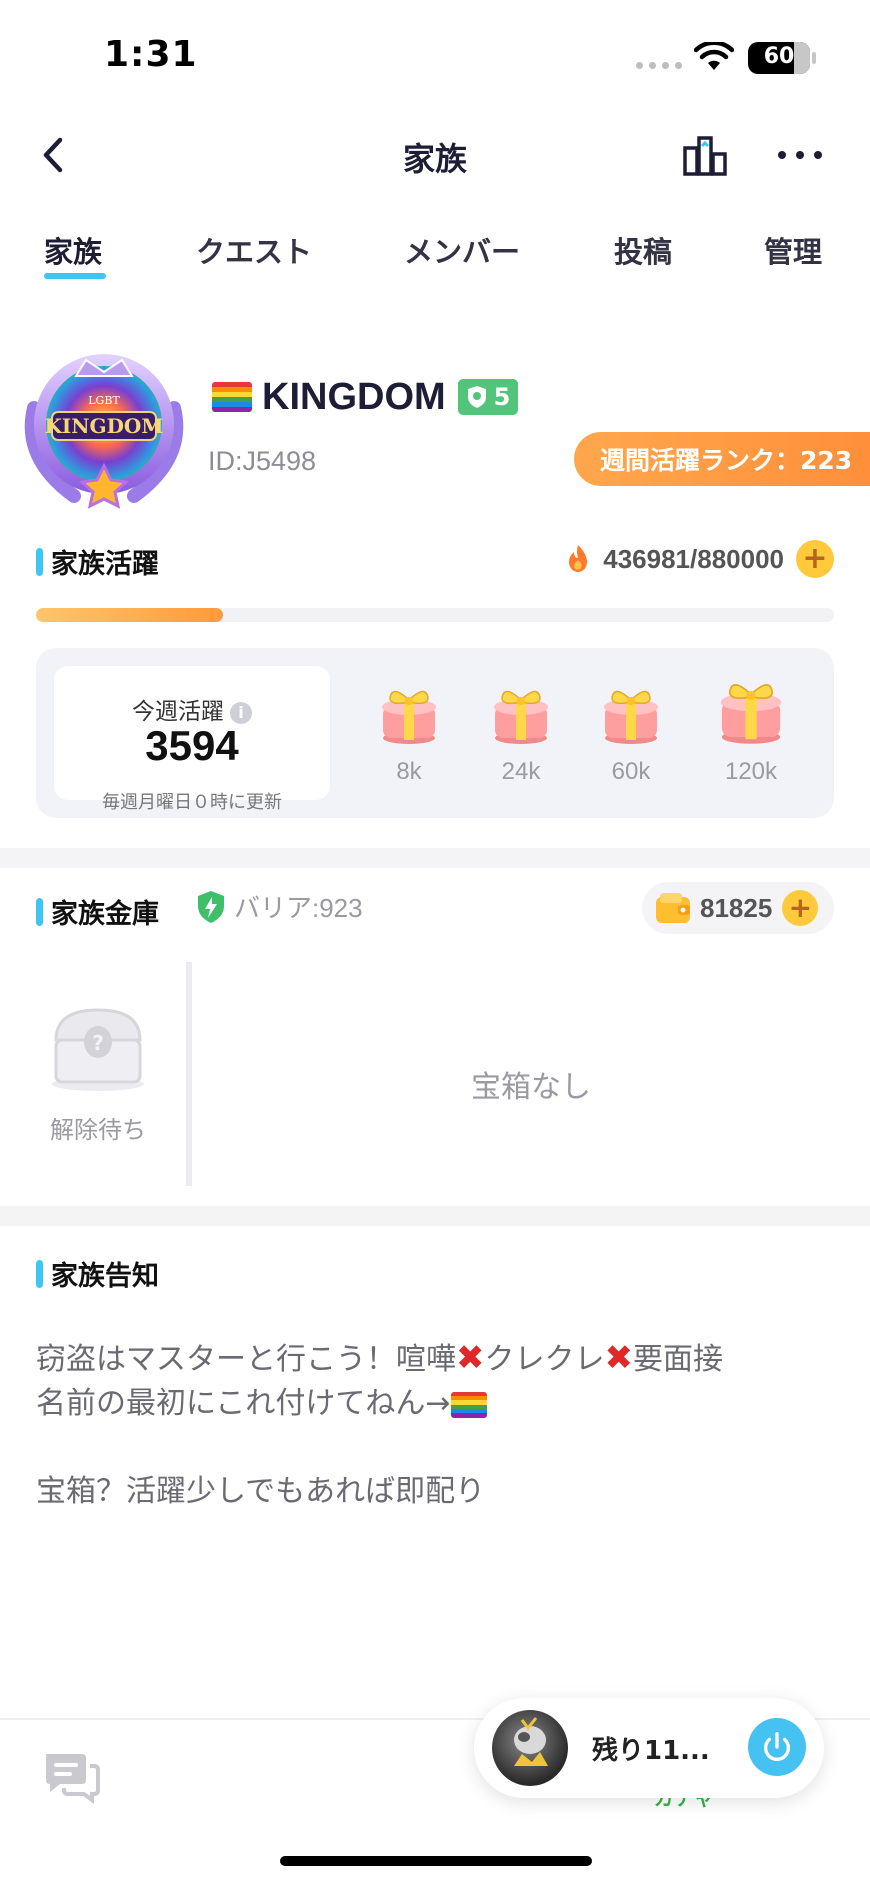 This screenshot has width=870, height=1882. Describe the element at coordinates (129, 615) in the screenshot. I see `activity-progress-fill` at that location.